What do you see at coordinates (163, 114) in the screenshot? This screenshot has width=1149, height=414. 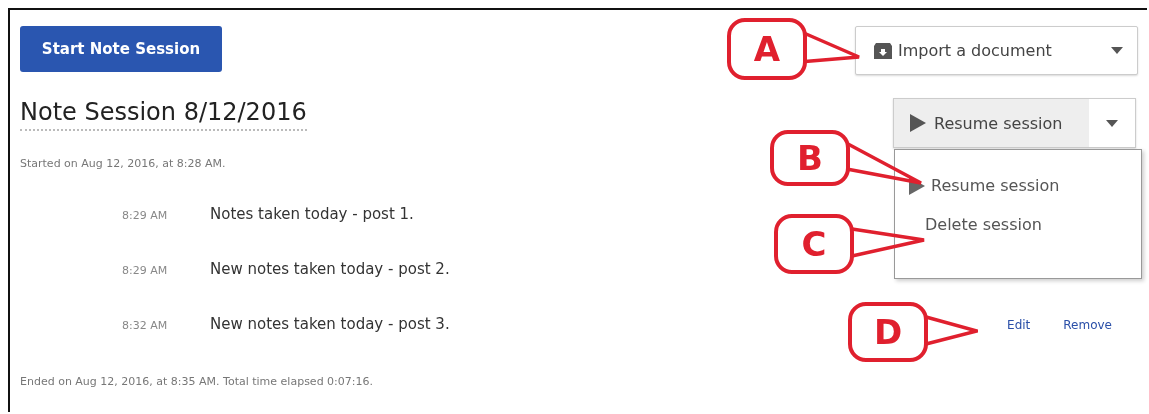 I see `session-title: Note Session 8/12/2016` at bounding box center [163, 114].